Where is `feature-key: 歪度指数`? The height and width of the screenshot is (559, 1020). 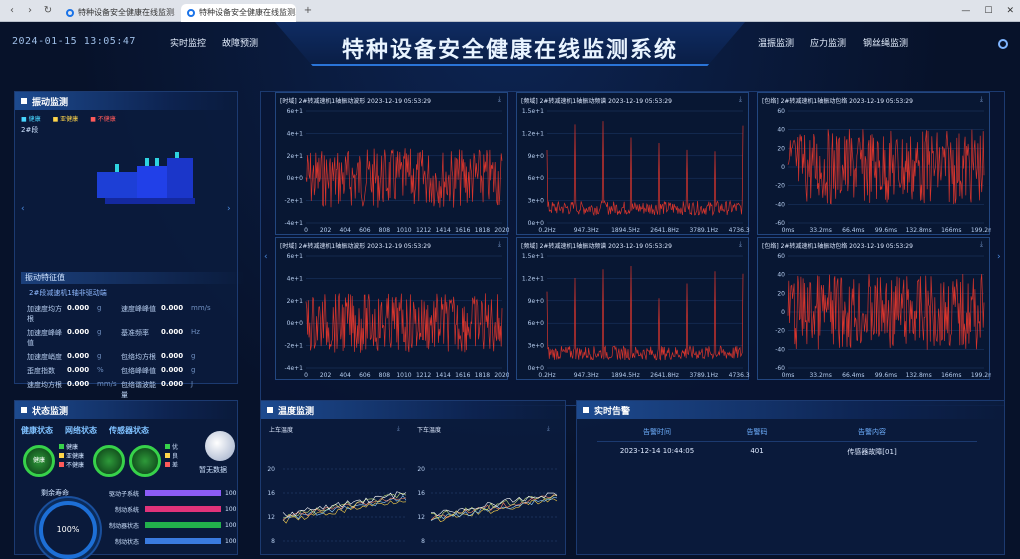
feature-key: 歪度指数 is located at coordinates (41, 371).